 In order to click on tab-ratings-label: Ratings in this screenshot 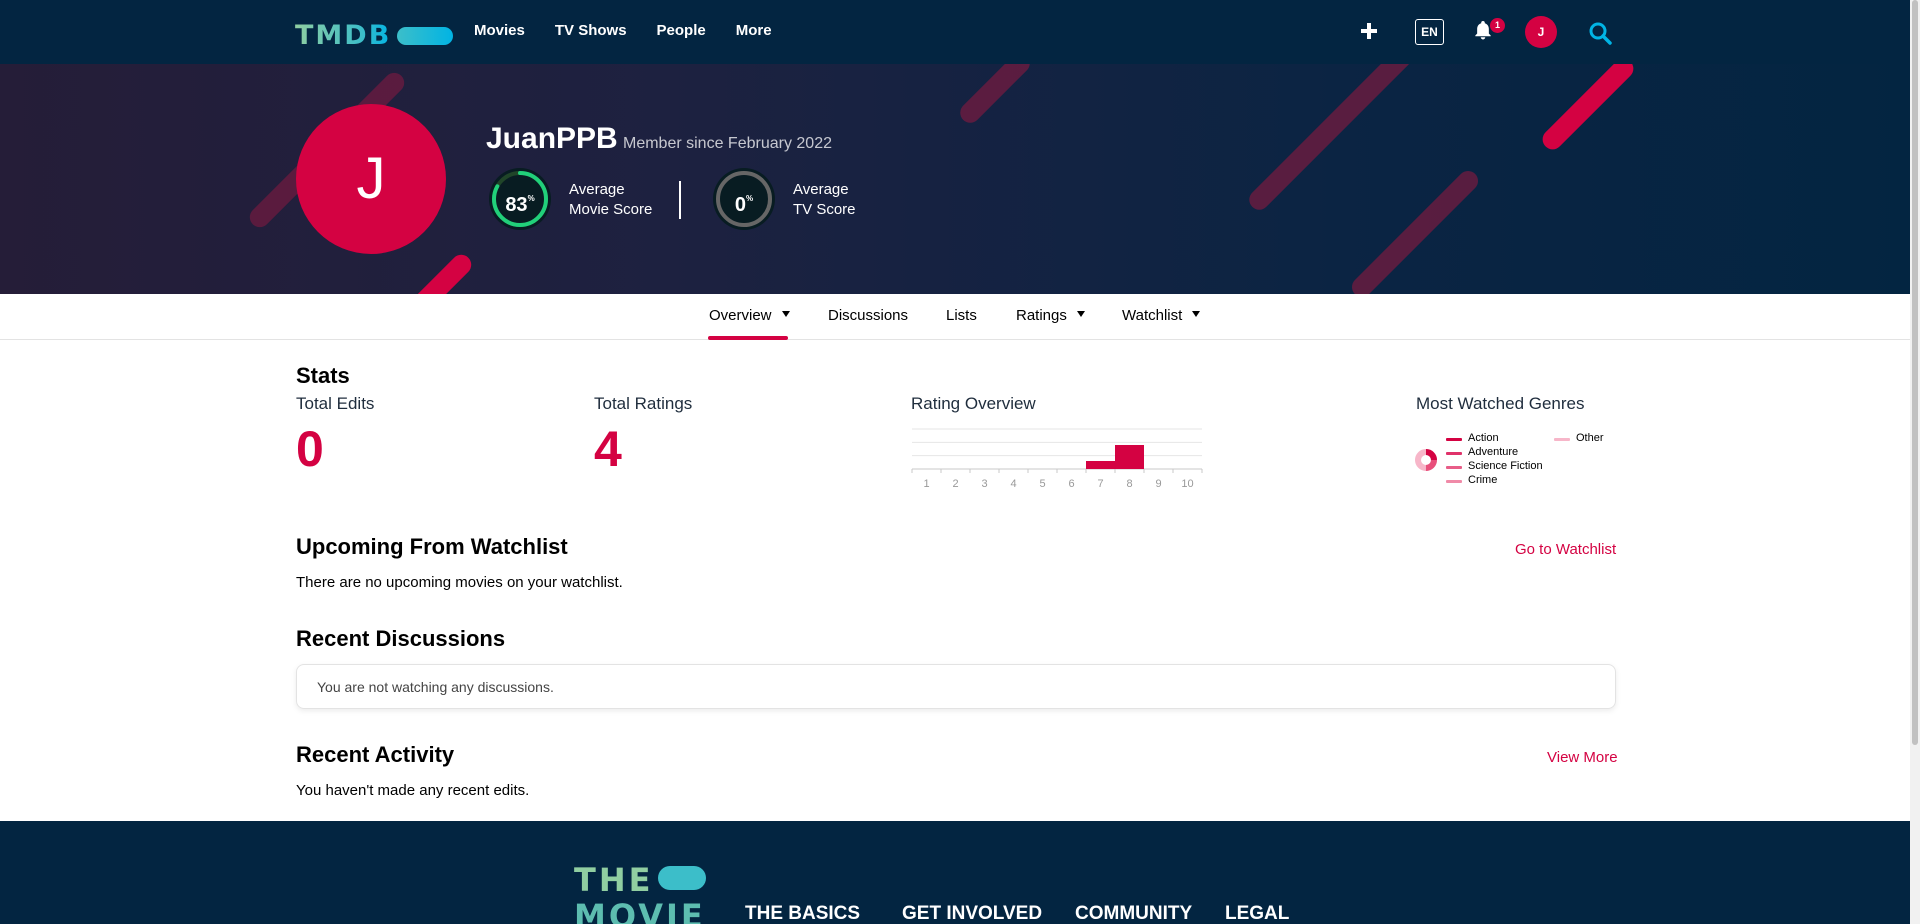, I will do `click(1041, 315)`.